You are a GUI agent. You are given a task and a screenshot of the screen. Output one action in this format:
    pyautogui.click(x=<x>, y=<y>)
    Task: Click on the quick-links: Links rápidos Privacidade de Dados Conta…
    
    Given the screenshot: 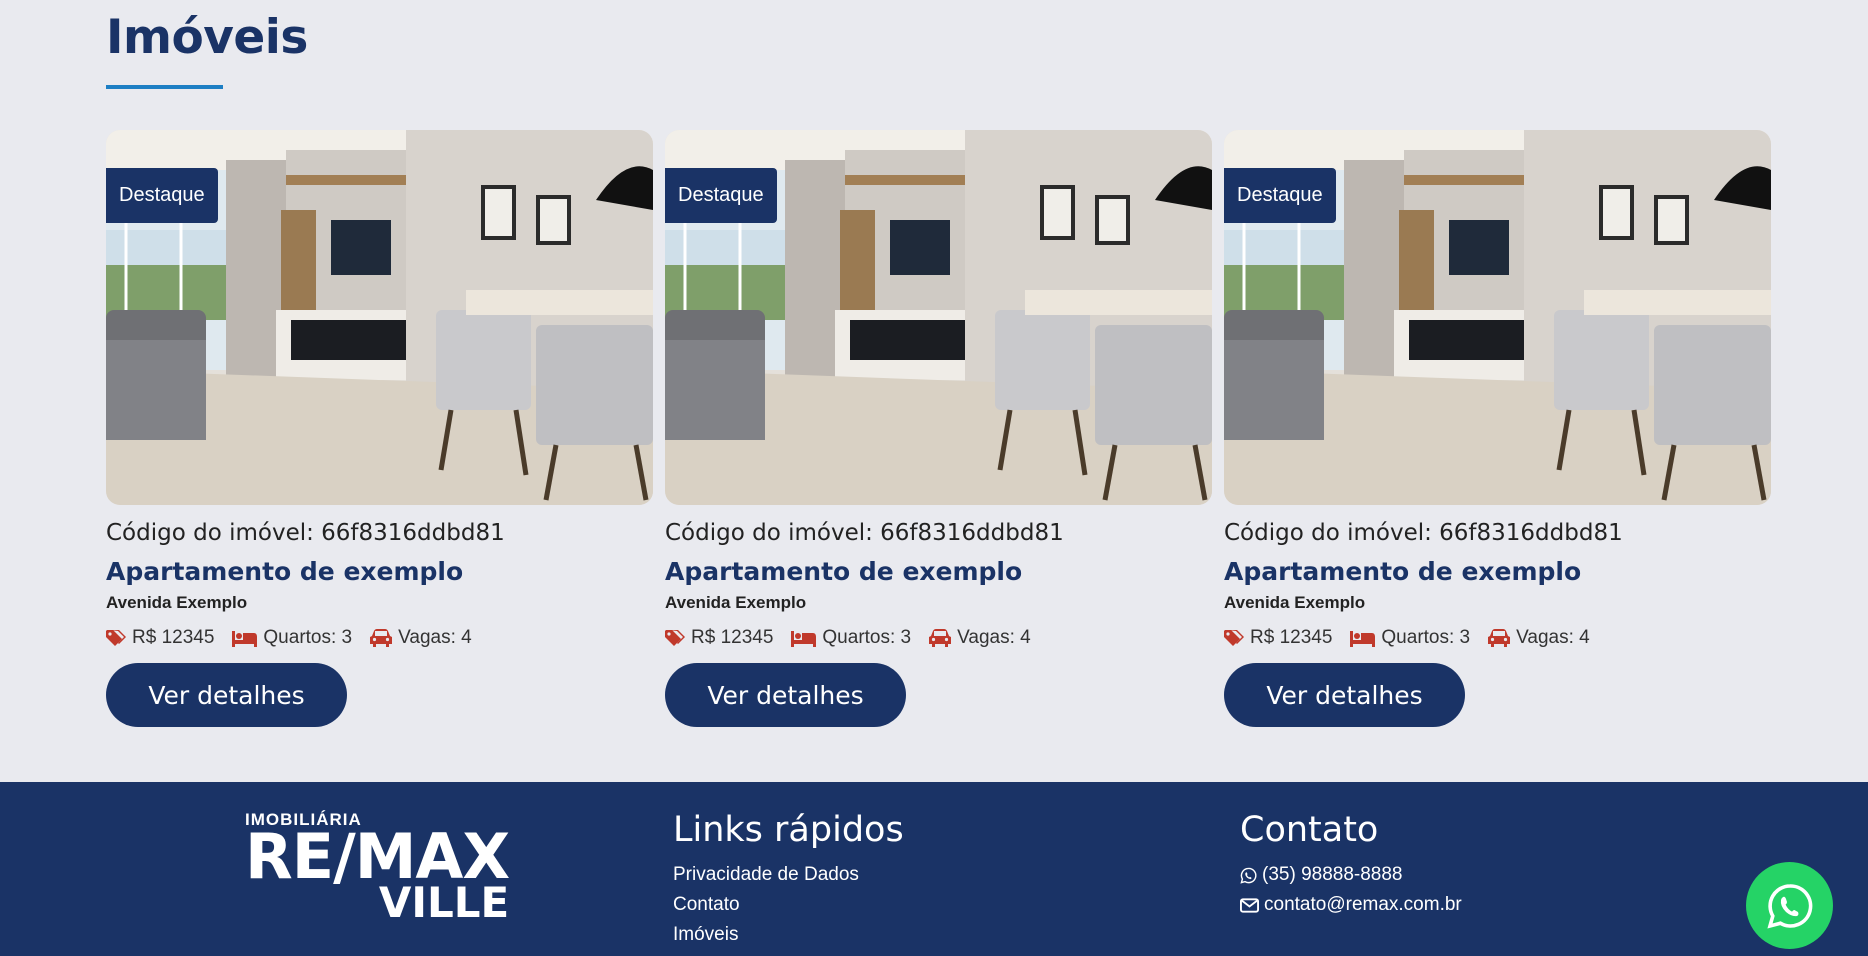 What is the action you would take?
    pyautogui.click(x=788, y=880)
    